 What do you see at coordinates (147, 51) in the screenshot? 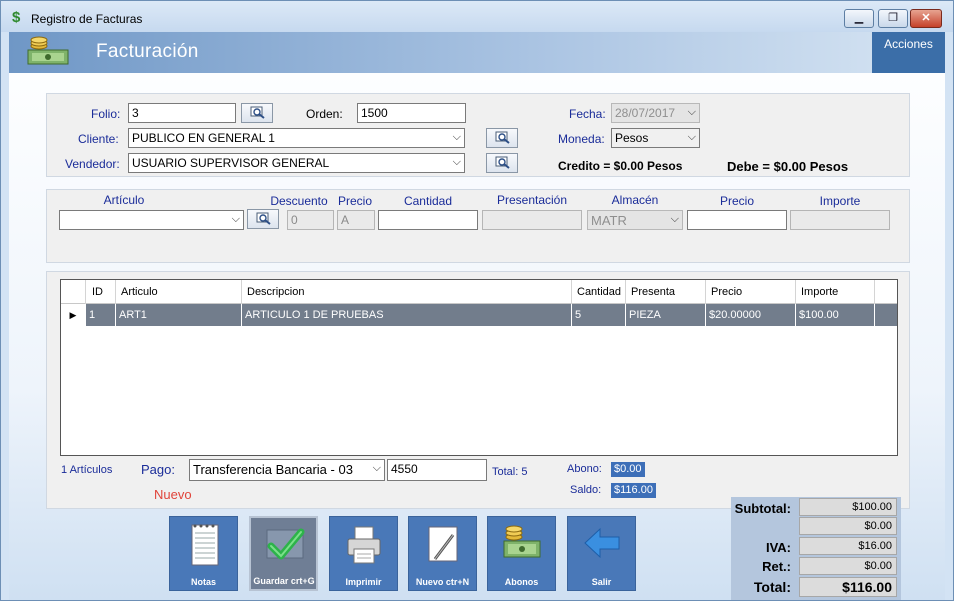
I see `page-title: Facturación` at bounding box center [147, 51].